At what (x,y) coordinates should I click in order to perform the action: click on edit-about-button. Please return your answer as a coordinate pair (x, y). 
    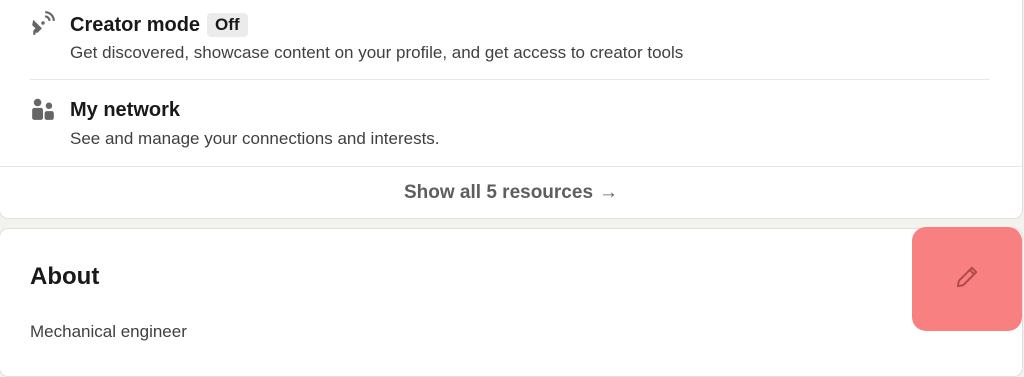
    Looking at the image, I should click on (967, 279).